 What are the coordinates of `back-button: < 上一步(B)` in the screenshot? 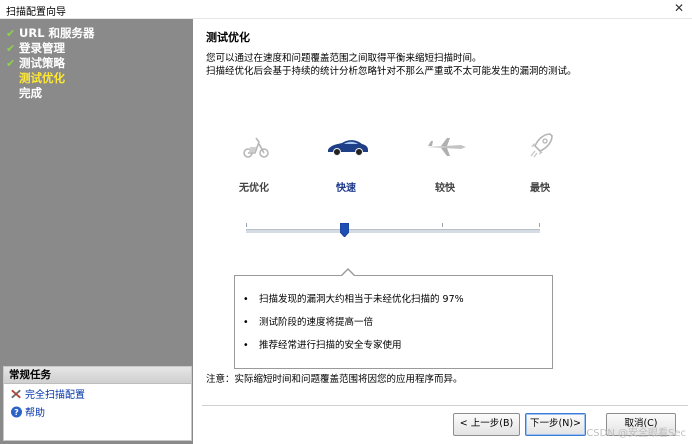 It's located at (486, 424).